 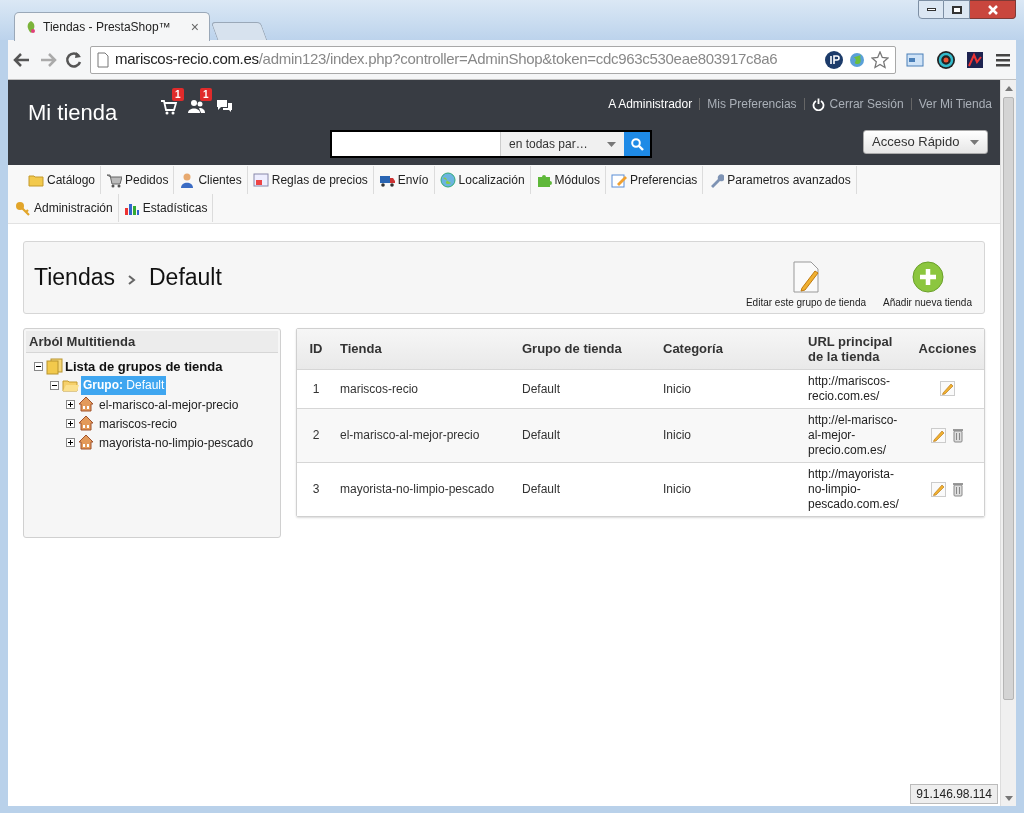 What do you see at coordinates (138, 180) in the screenshot?
I see `menu-tab: Pedidos` at bounding box center [138, 180].